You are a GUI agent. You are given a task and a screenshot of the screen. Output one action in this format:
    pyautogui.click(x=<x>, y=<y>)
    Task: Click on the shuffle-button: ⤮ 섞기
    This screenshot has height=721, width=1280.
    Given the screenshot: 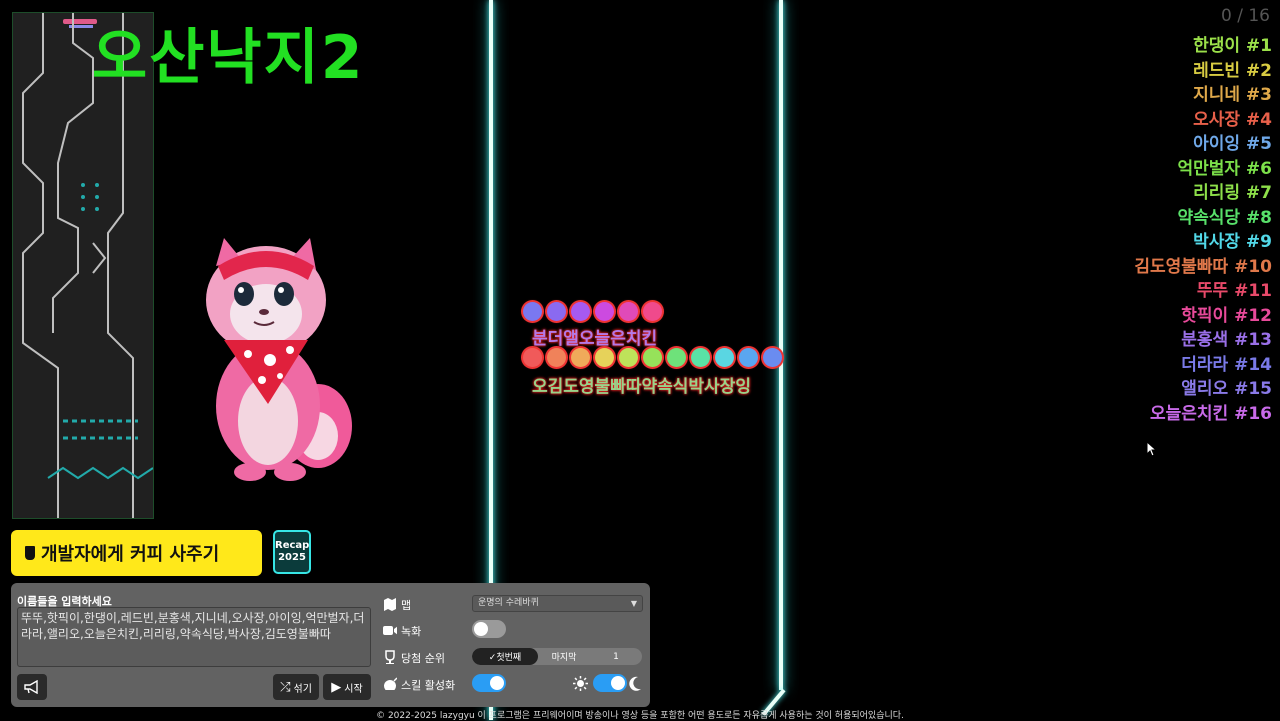 What is the action you would take?
    pyautogui.click(x=296, y=687)
    